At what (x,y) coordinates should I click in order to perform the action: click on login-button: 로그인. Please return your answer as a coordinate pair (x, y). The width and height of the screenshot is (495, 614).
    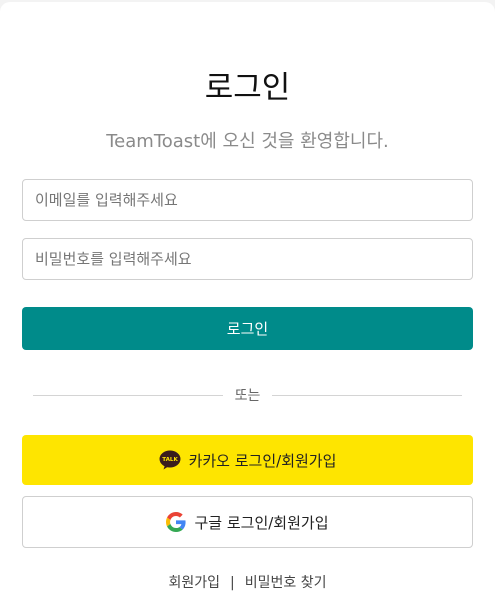
    Looking at the image, I should click on (247, 328).